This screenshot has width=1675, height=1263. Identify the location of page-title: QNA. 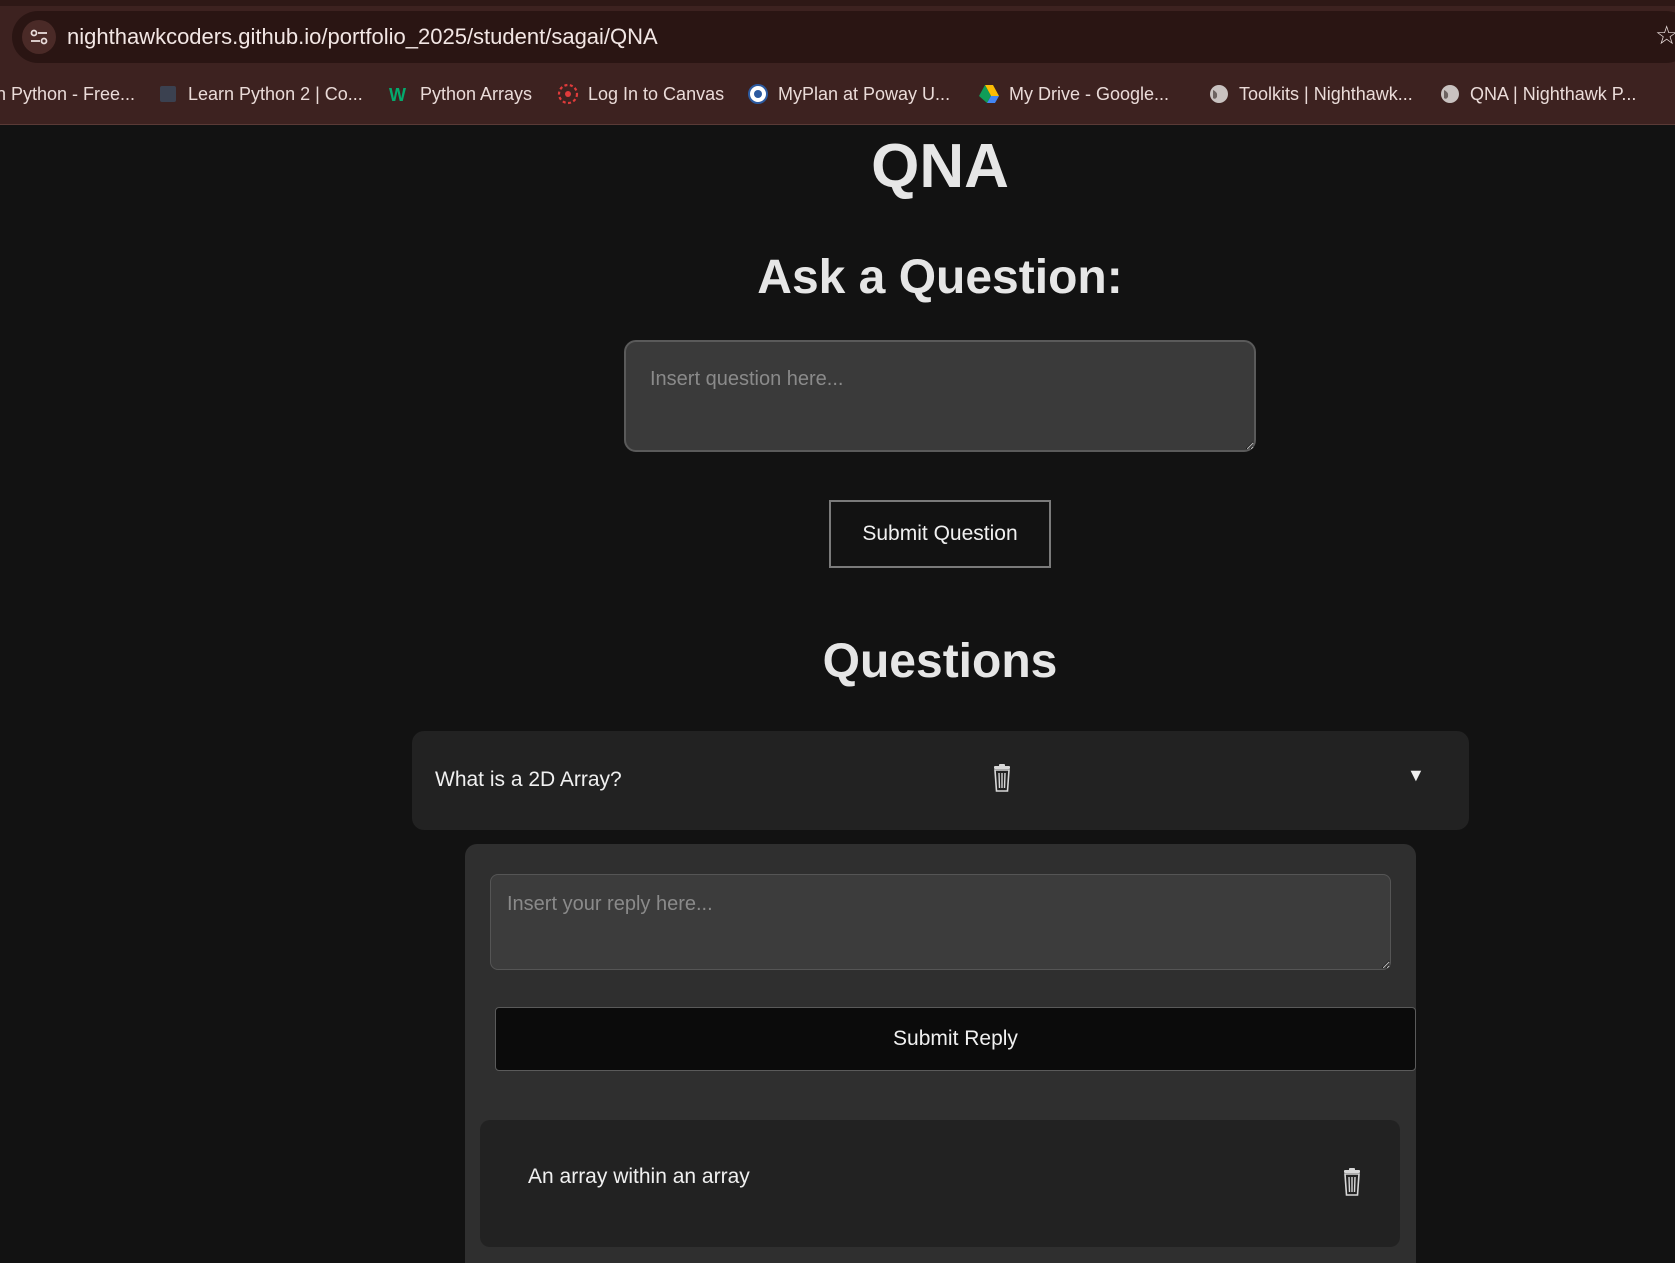
(940, 166).